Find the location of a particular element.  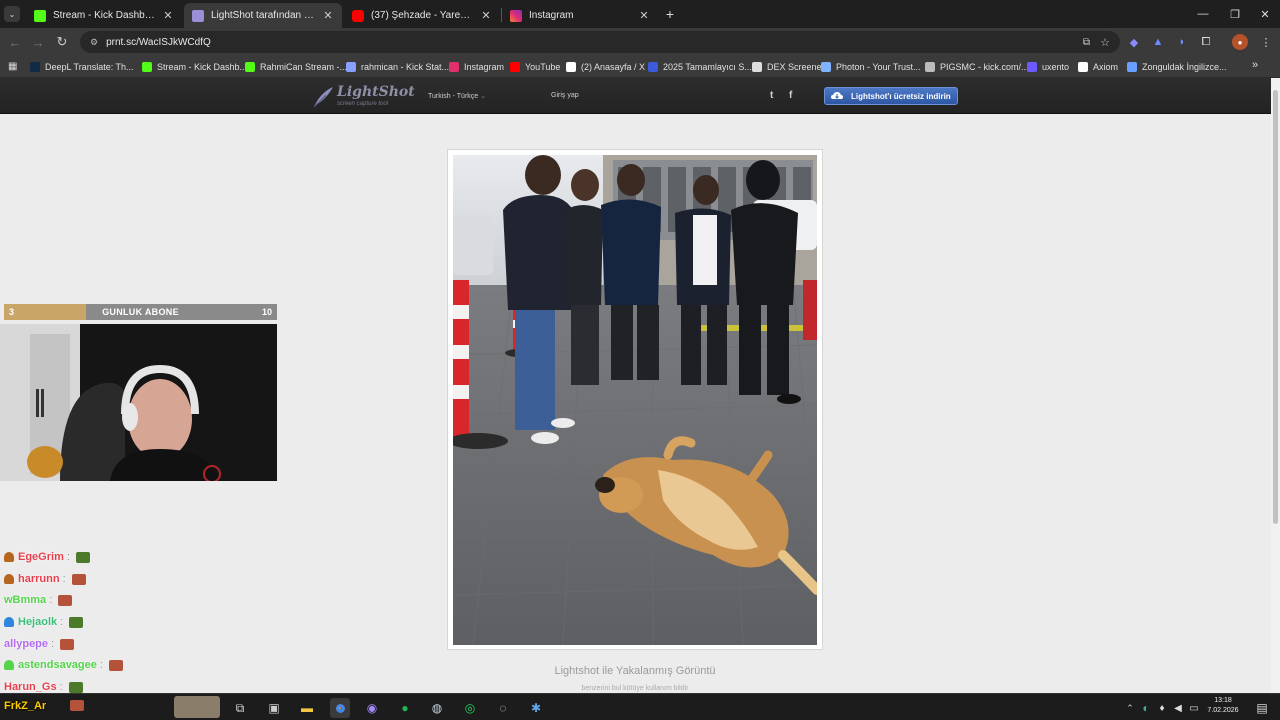

extension-icon: ◗ is located at coordinates (1182, 42).